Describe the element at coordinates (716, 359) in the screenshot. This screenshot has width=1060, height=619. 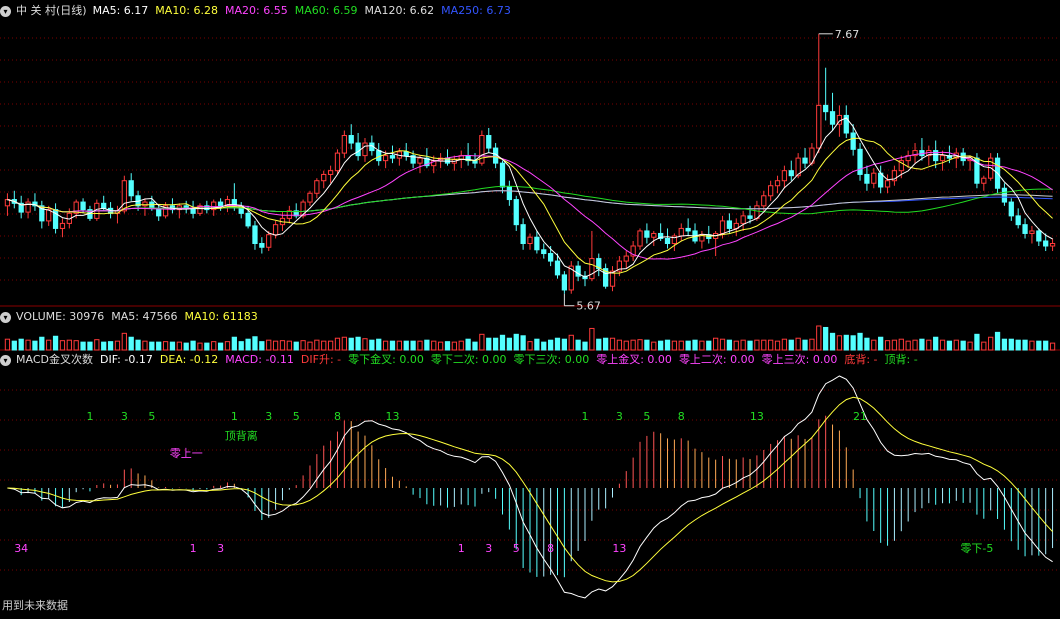
I see `macd-legend-item-9: 零上二次: 0.00` at that location.